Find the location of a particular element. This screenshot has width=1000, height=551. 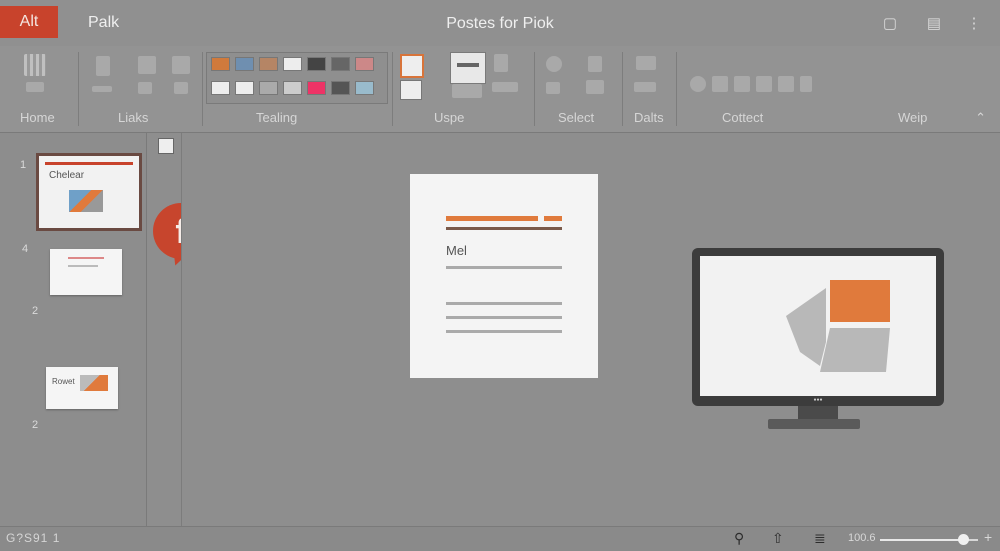

table-icon is located at coordinates (806, 84).